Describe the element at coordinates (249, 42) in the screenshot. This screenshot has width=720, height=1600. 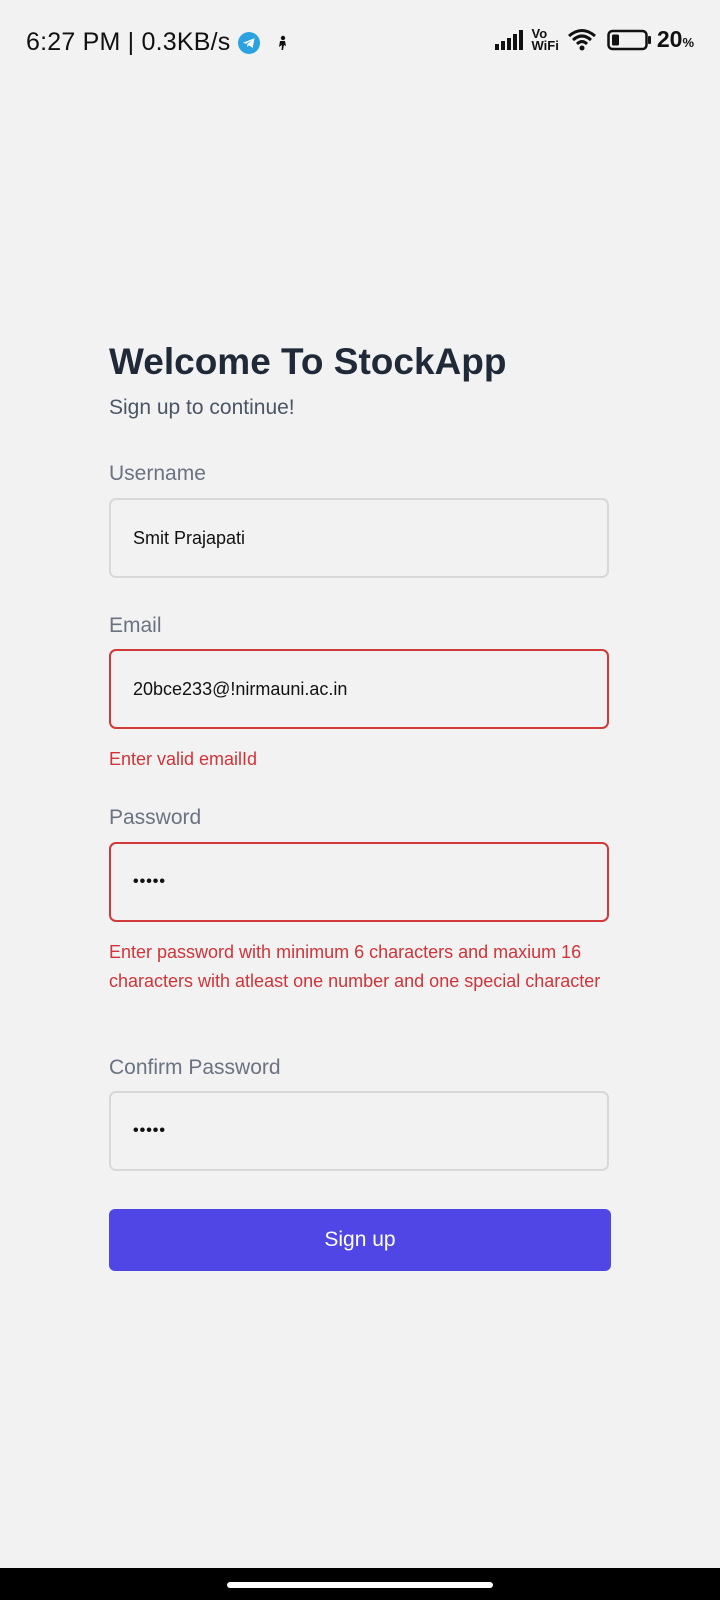
I see `telegram-icon` at that location.